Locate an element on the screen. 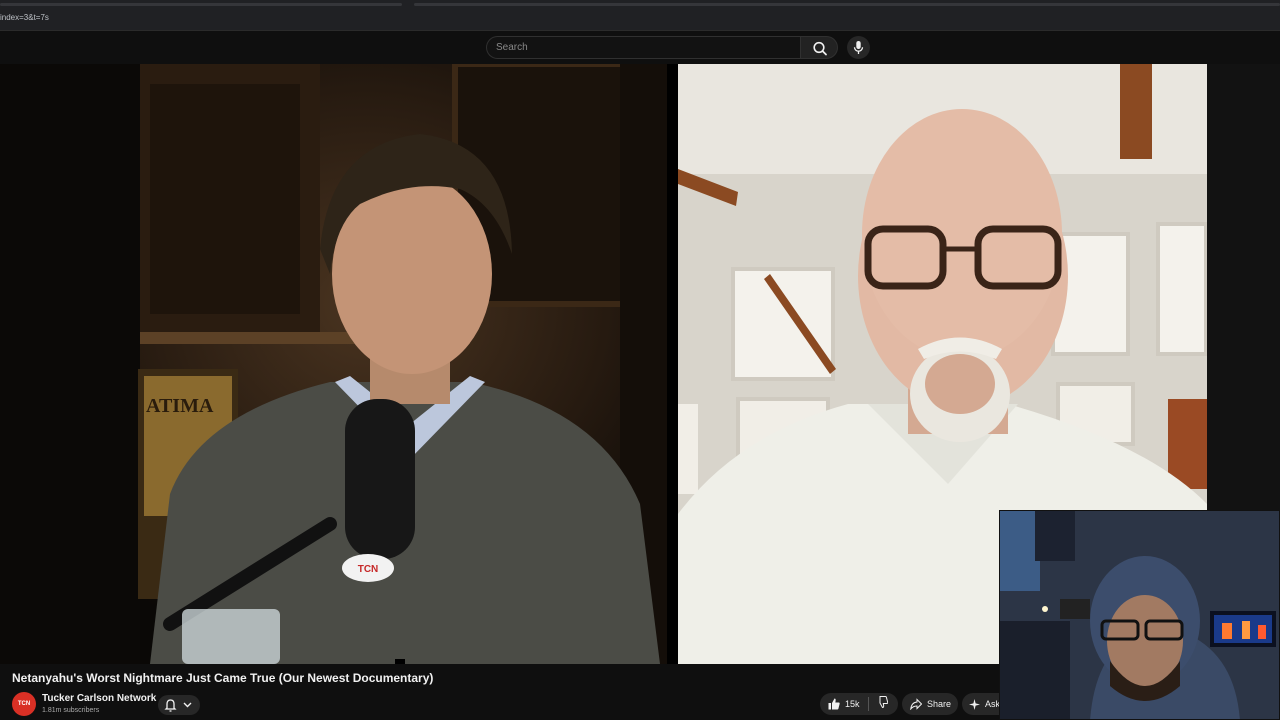 This screenshot has height=720, width=1280. chevron-down-icon is located at coordinates (187, 705).